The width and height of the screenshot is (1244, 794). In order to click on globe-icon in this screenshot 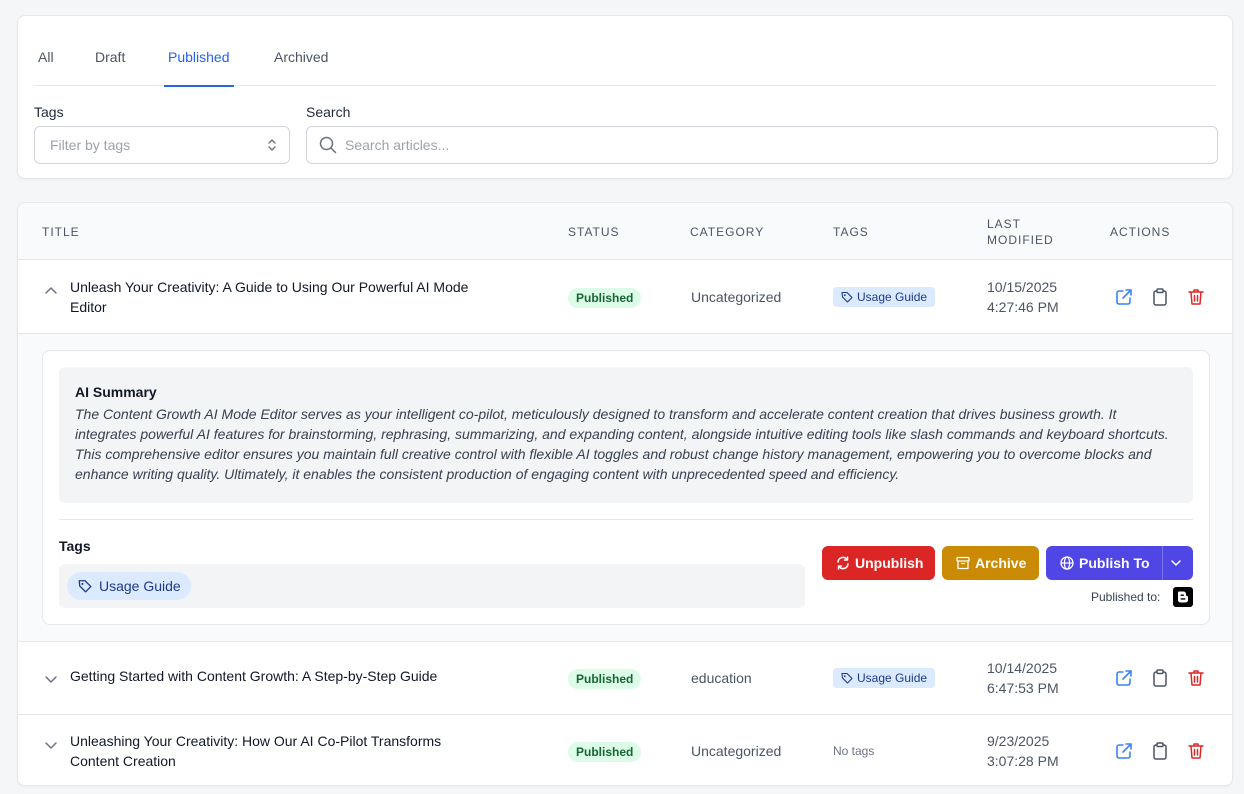, I will do `click(1067, 563)`.